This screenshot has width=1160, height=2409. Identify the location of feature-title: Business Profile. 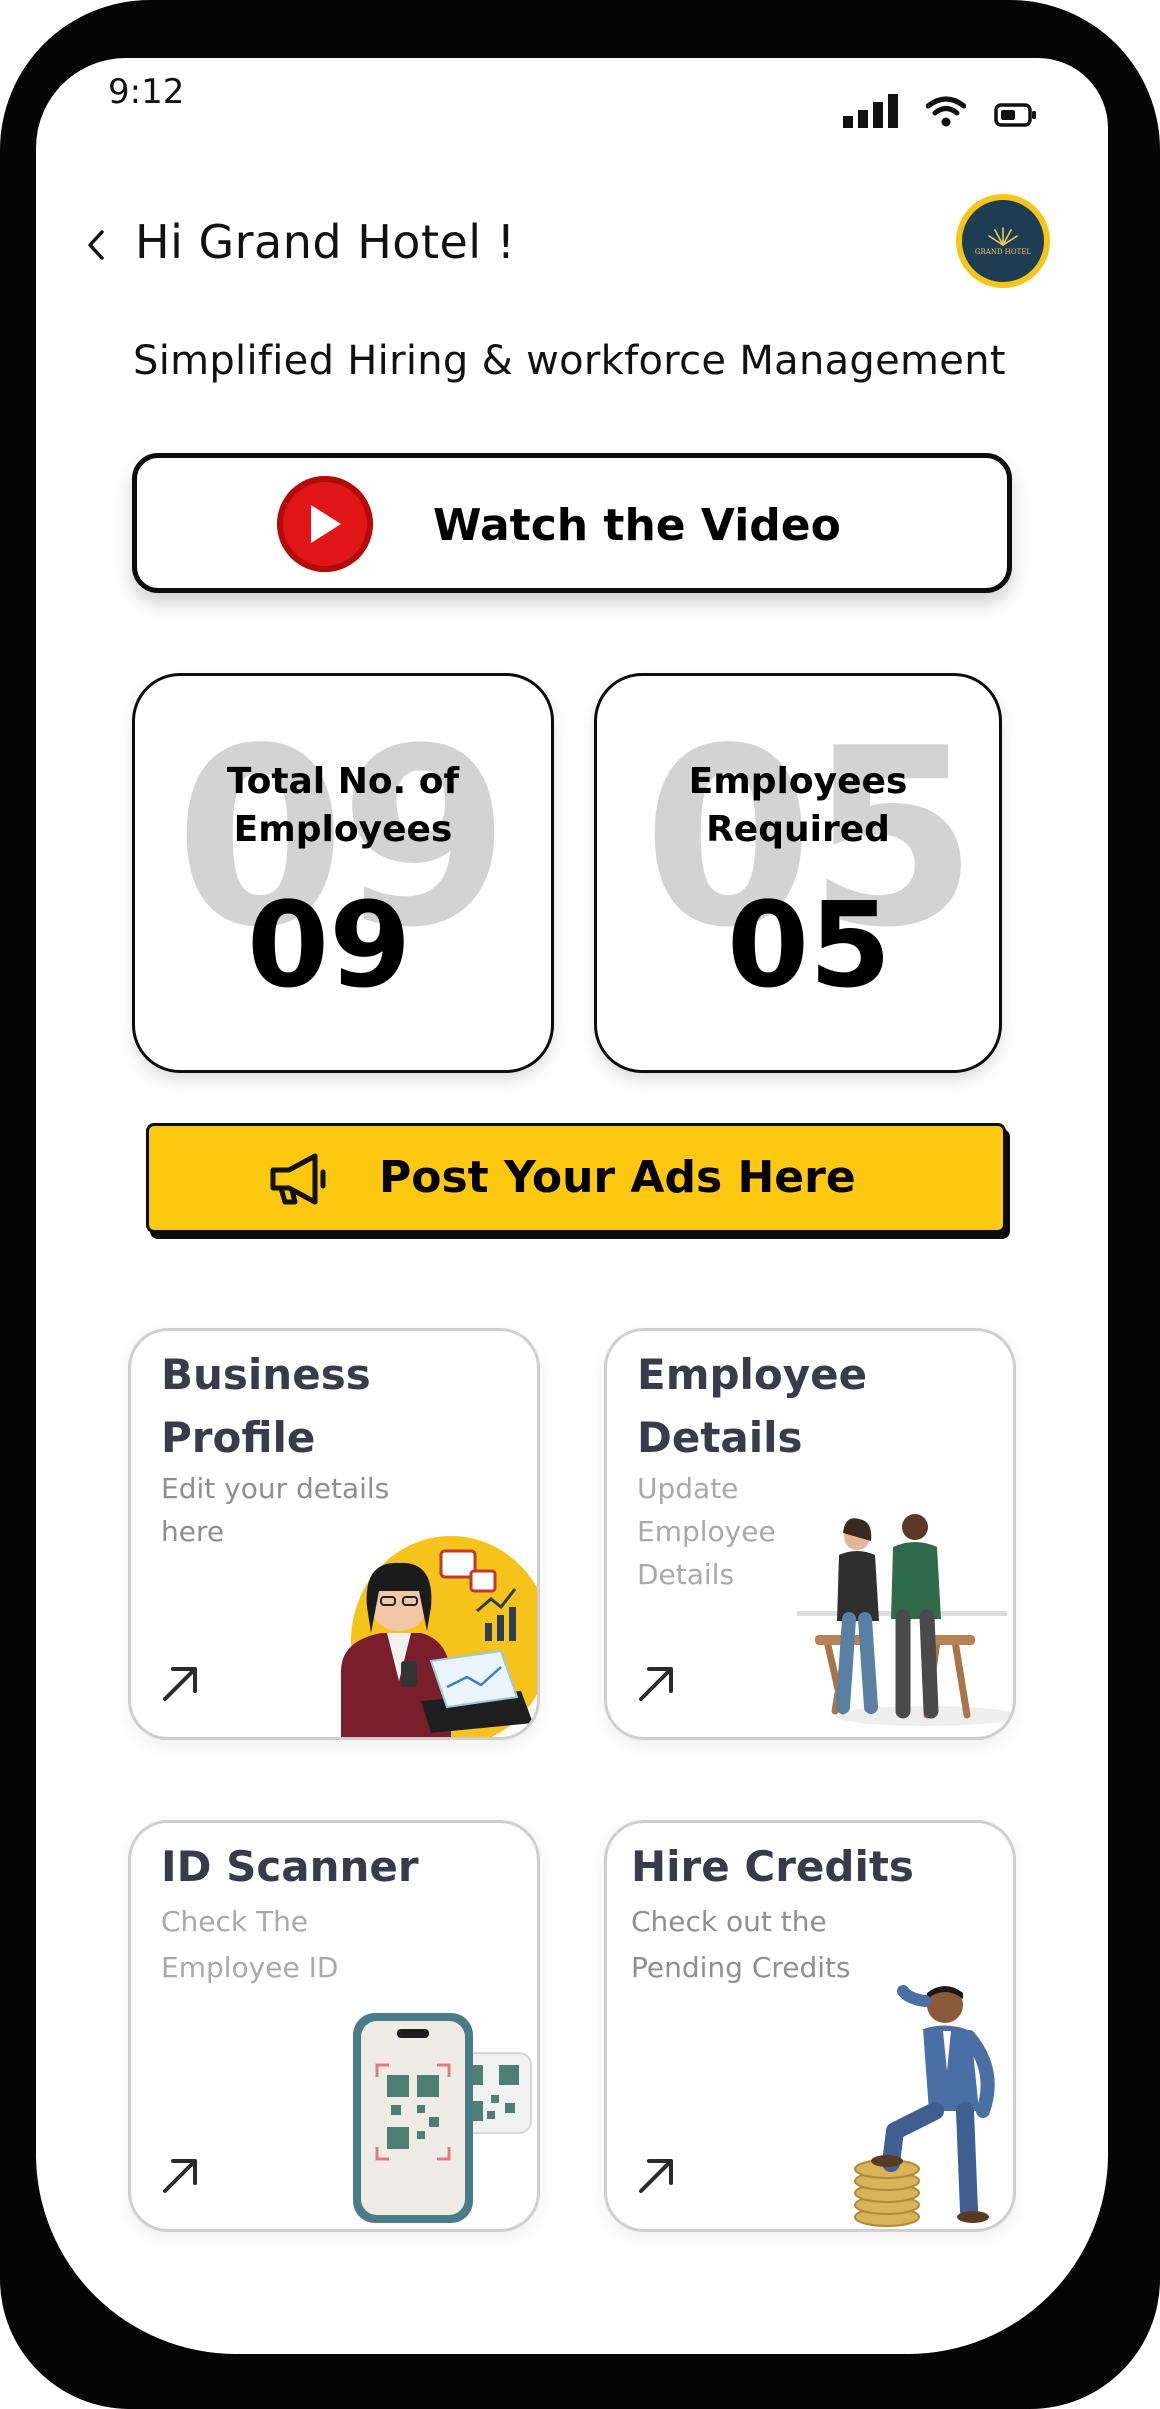
(266, 1406).